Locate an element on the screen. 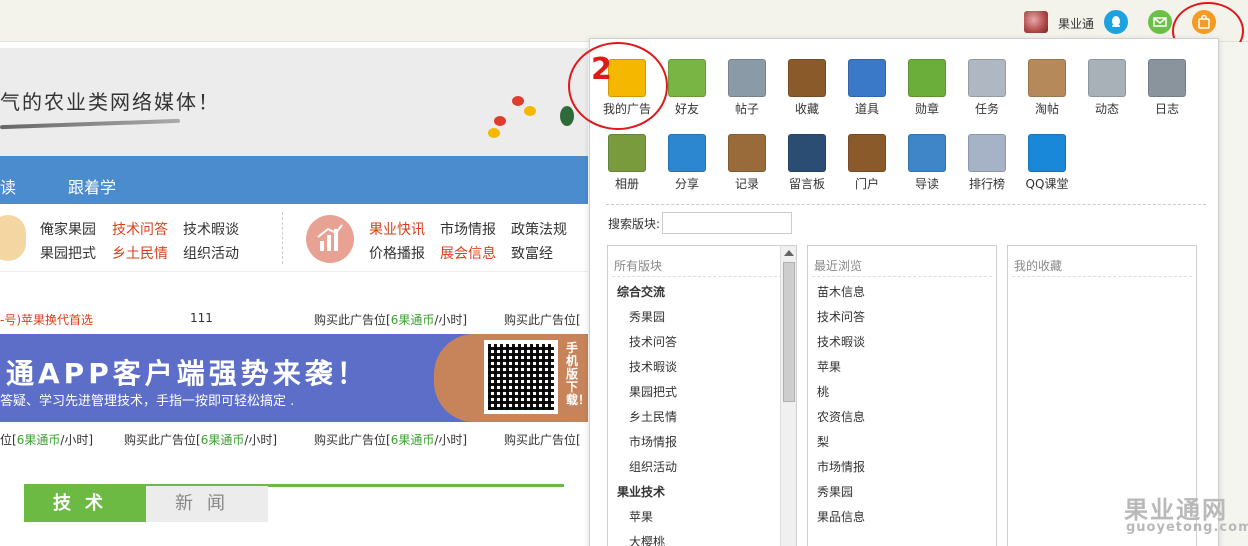 This screenshot has width=1248, height=546. forum-item: 大樱桃 is located at coordinates (647, 539).